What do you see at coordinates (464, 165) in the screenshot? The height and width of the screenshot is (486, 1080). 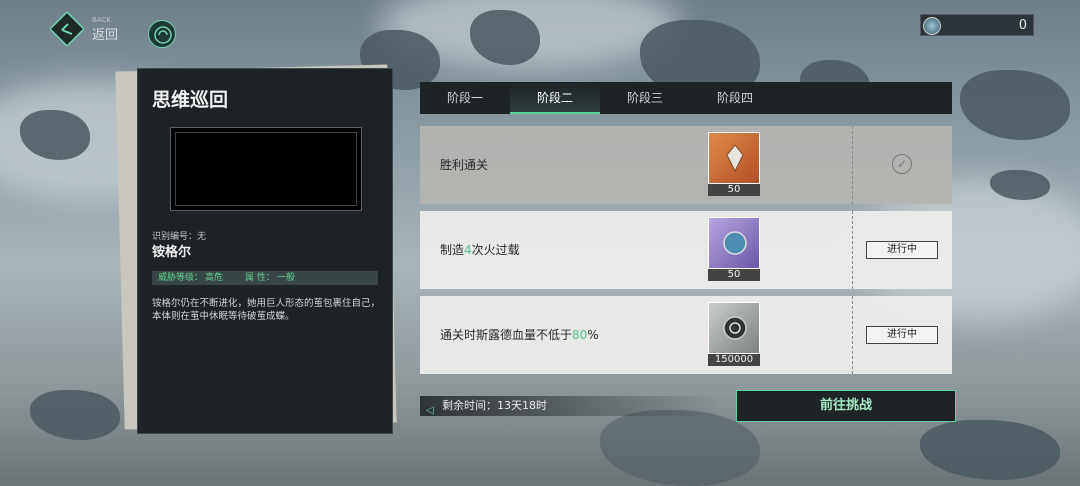 I see `task-label: 胜利通关` at bounding box center [464, 165].